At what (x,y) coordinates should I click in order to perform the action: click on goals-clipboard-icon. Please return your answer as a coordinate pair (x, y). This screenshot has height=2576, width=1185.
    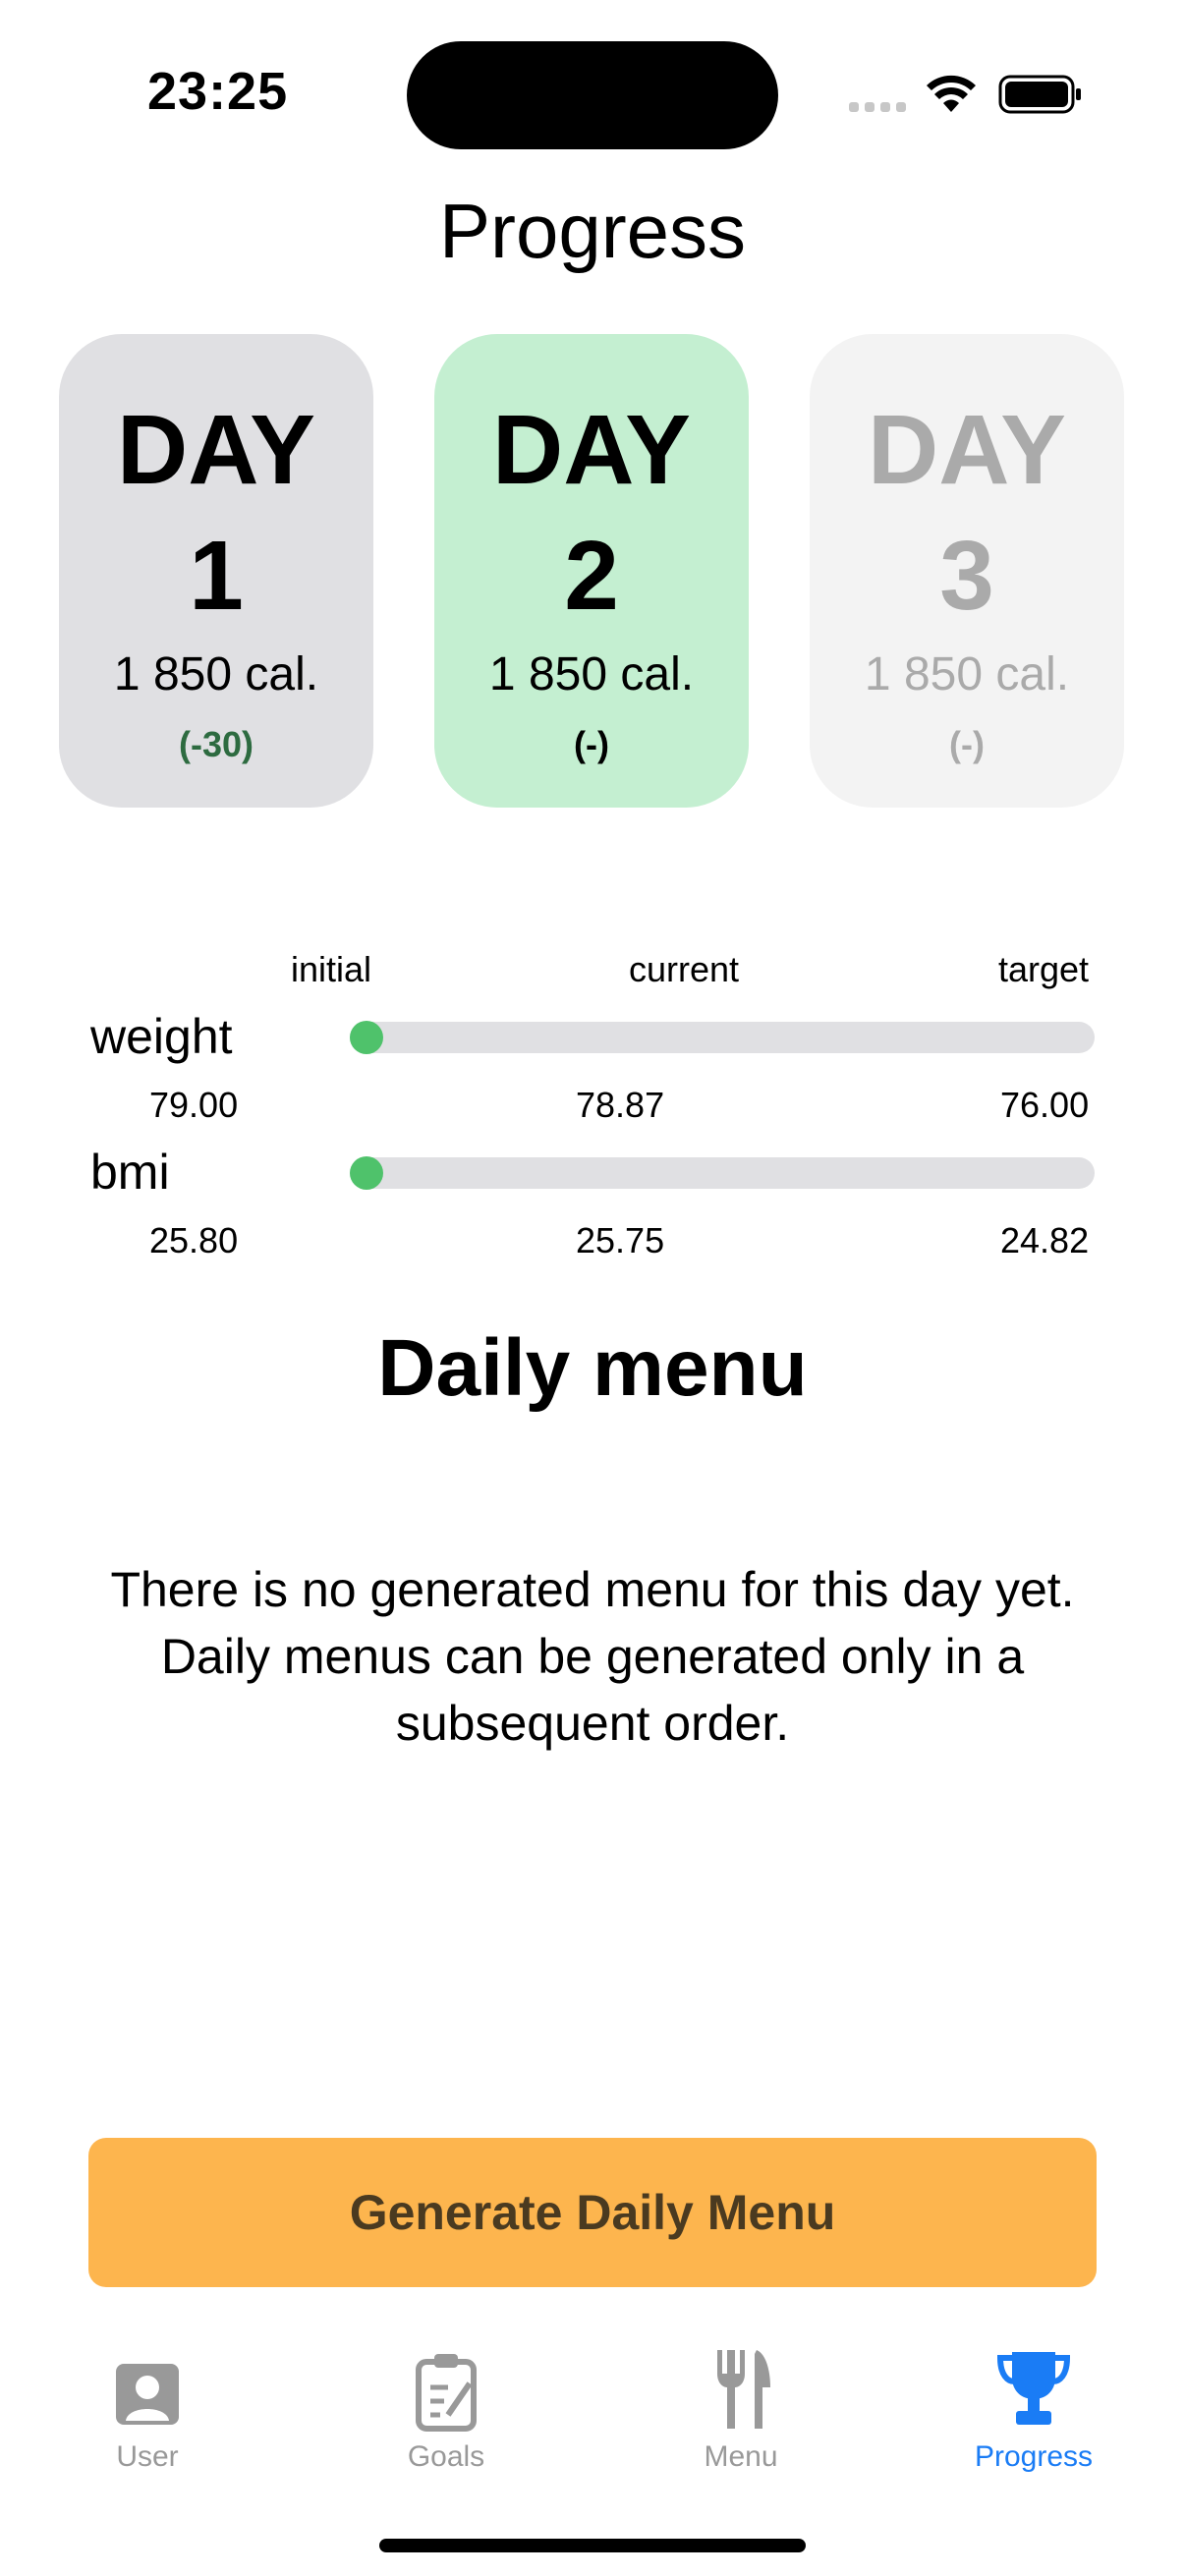
    Looking at the image, I should click on (447, 2393).